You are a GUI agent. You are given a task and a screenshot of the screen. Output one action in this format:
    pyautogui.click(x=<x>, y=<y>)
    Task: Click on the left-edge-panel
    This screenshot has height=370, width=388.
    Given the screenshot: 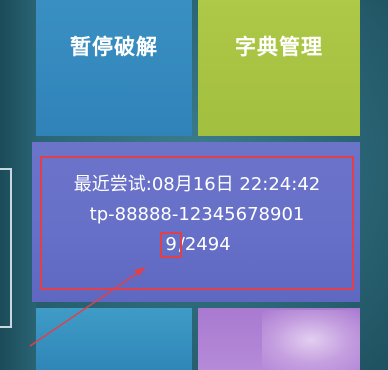 What is the action you would take?
    pyautogui.click(x=18, y=185)
    